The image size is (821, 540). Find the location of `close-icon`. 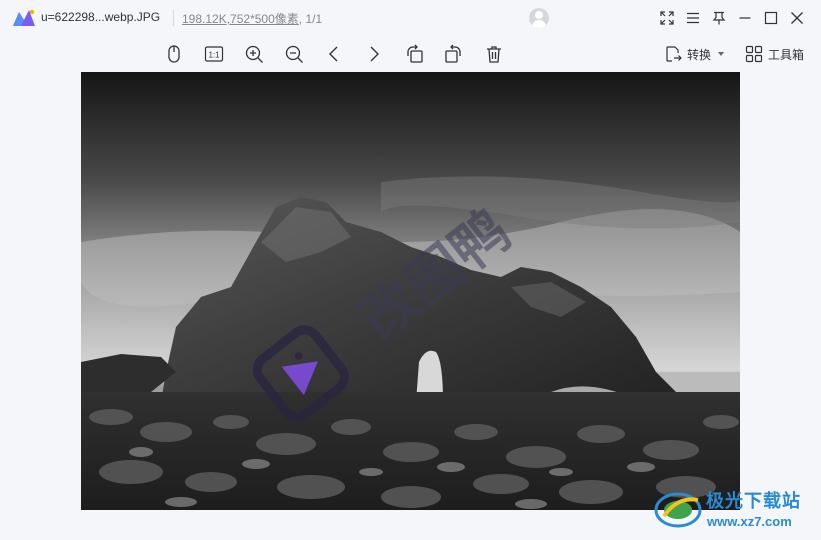

close-icon is located at coordinates (797, 18).